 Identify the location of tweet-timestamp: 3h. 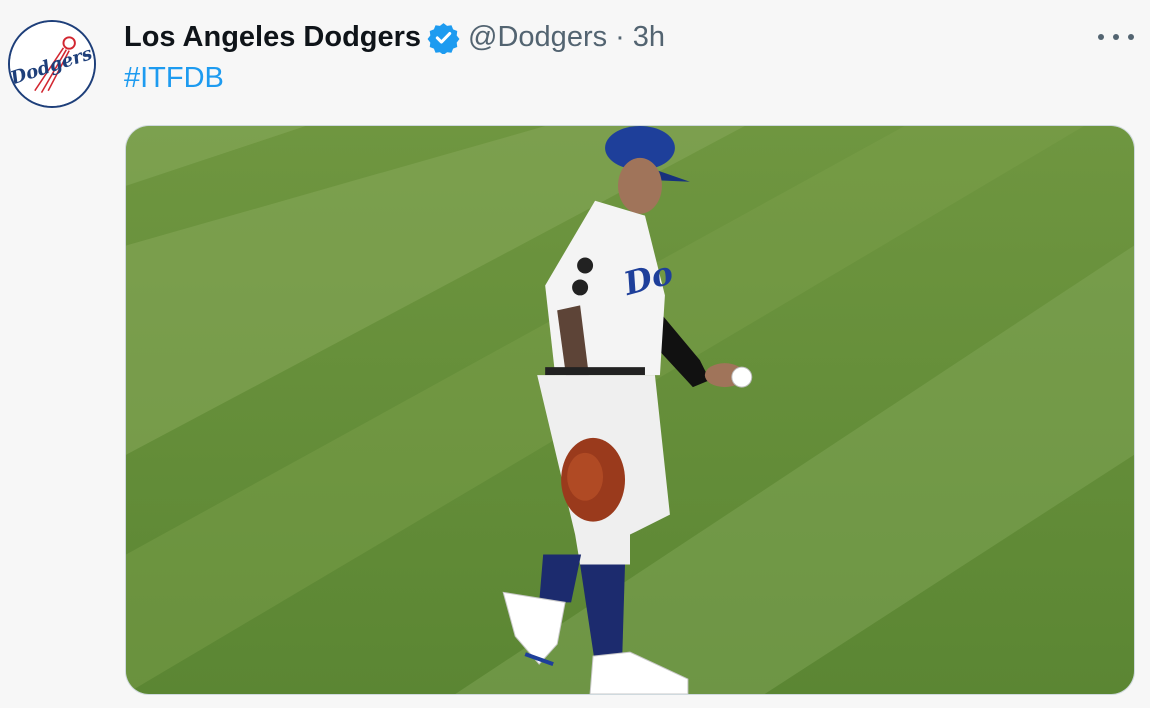
(649, 37).